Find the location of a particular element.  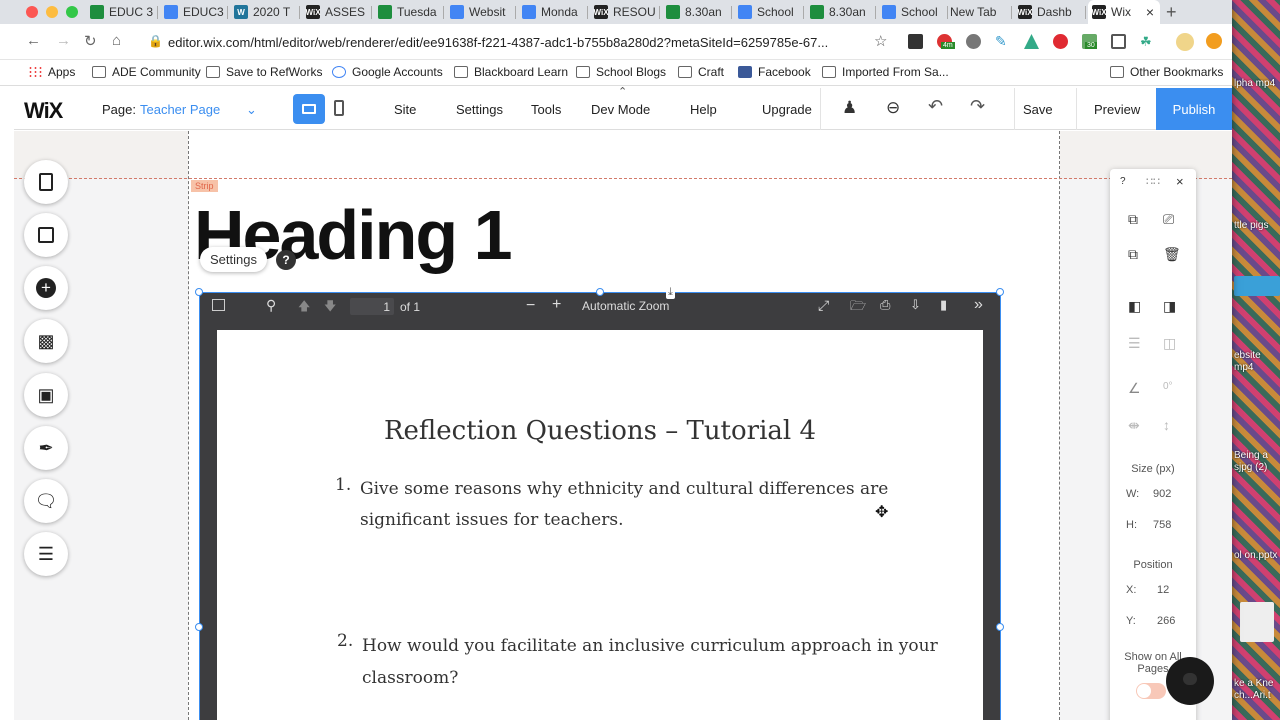

close-tab-icon: × is located at coordinates (1150, 12).